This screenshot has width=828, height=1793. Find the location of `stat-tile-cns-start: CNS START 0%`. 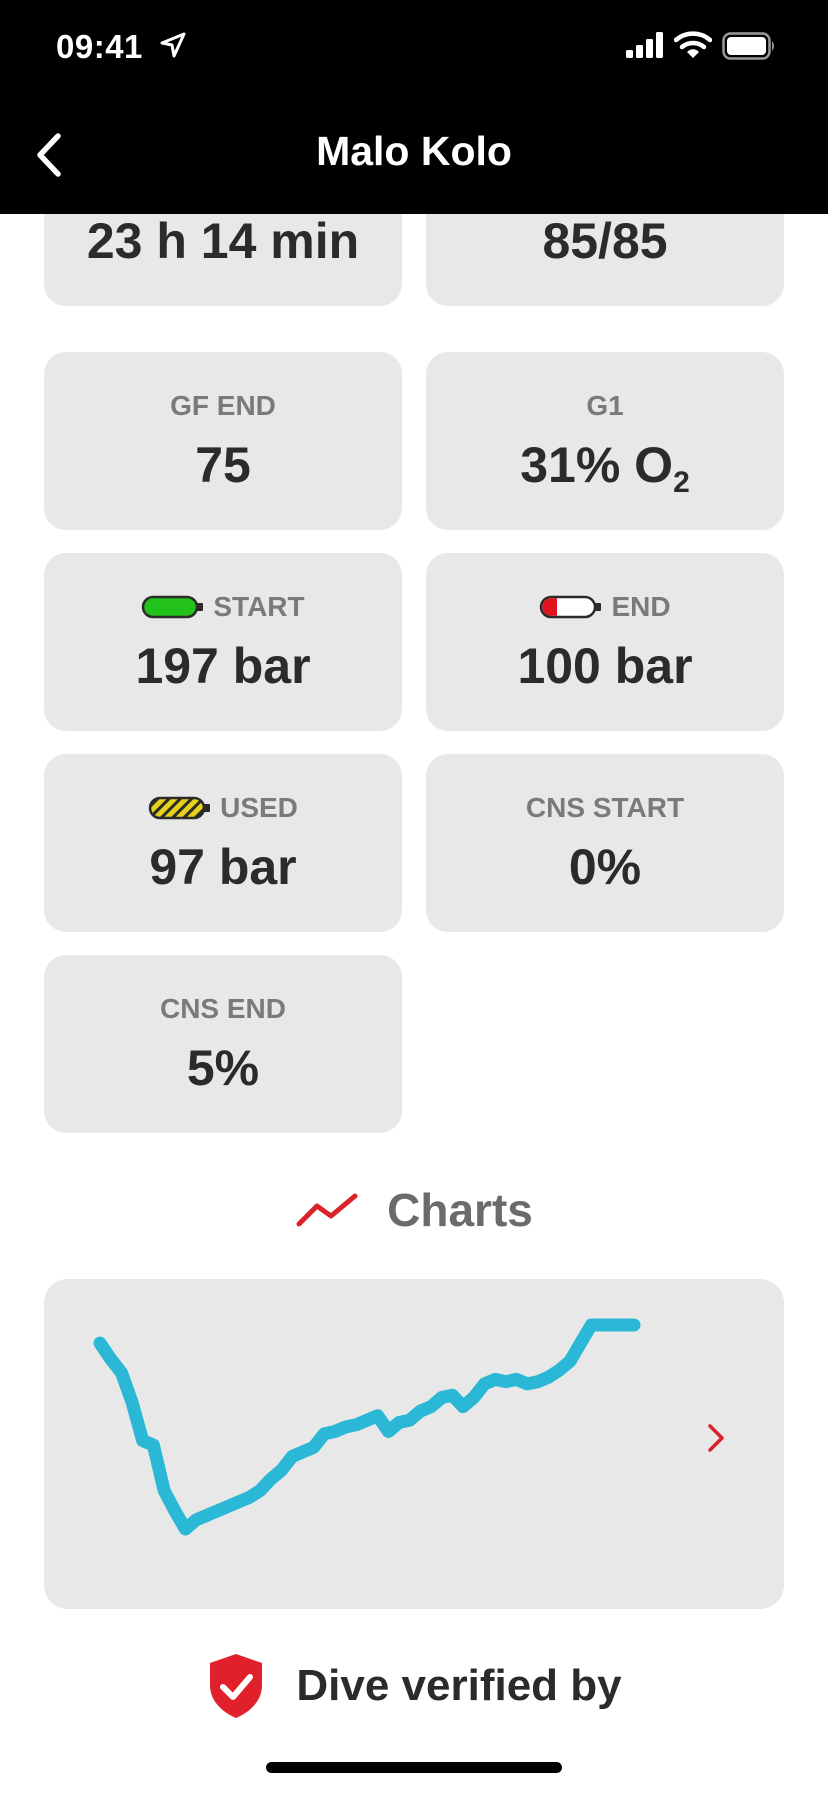

stat-tile-cns-start: CNS START 0% is located at coordinates (605, 843).